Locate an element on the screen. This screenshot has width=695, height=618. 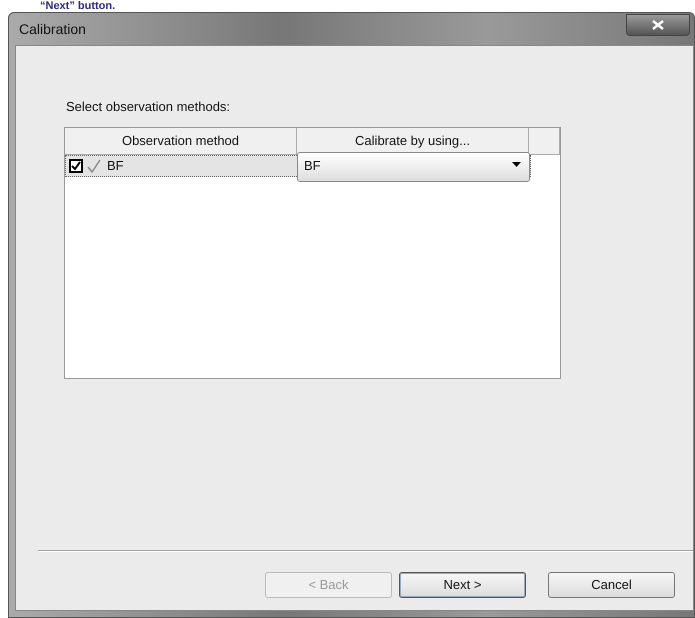
caption-text: “Next” button. is located at coordinates (78, 6).